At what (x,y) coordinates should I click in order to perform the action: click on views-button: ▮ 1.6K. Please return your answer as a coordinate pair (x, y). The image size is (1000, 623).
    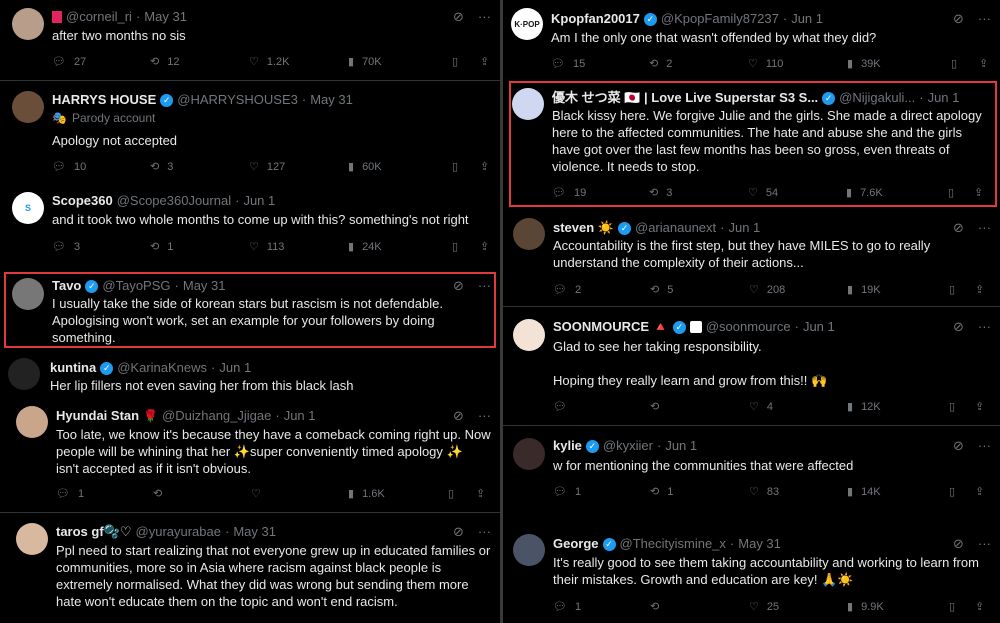
    Looking at the image, I should click on (366, 494).